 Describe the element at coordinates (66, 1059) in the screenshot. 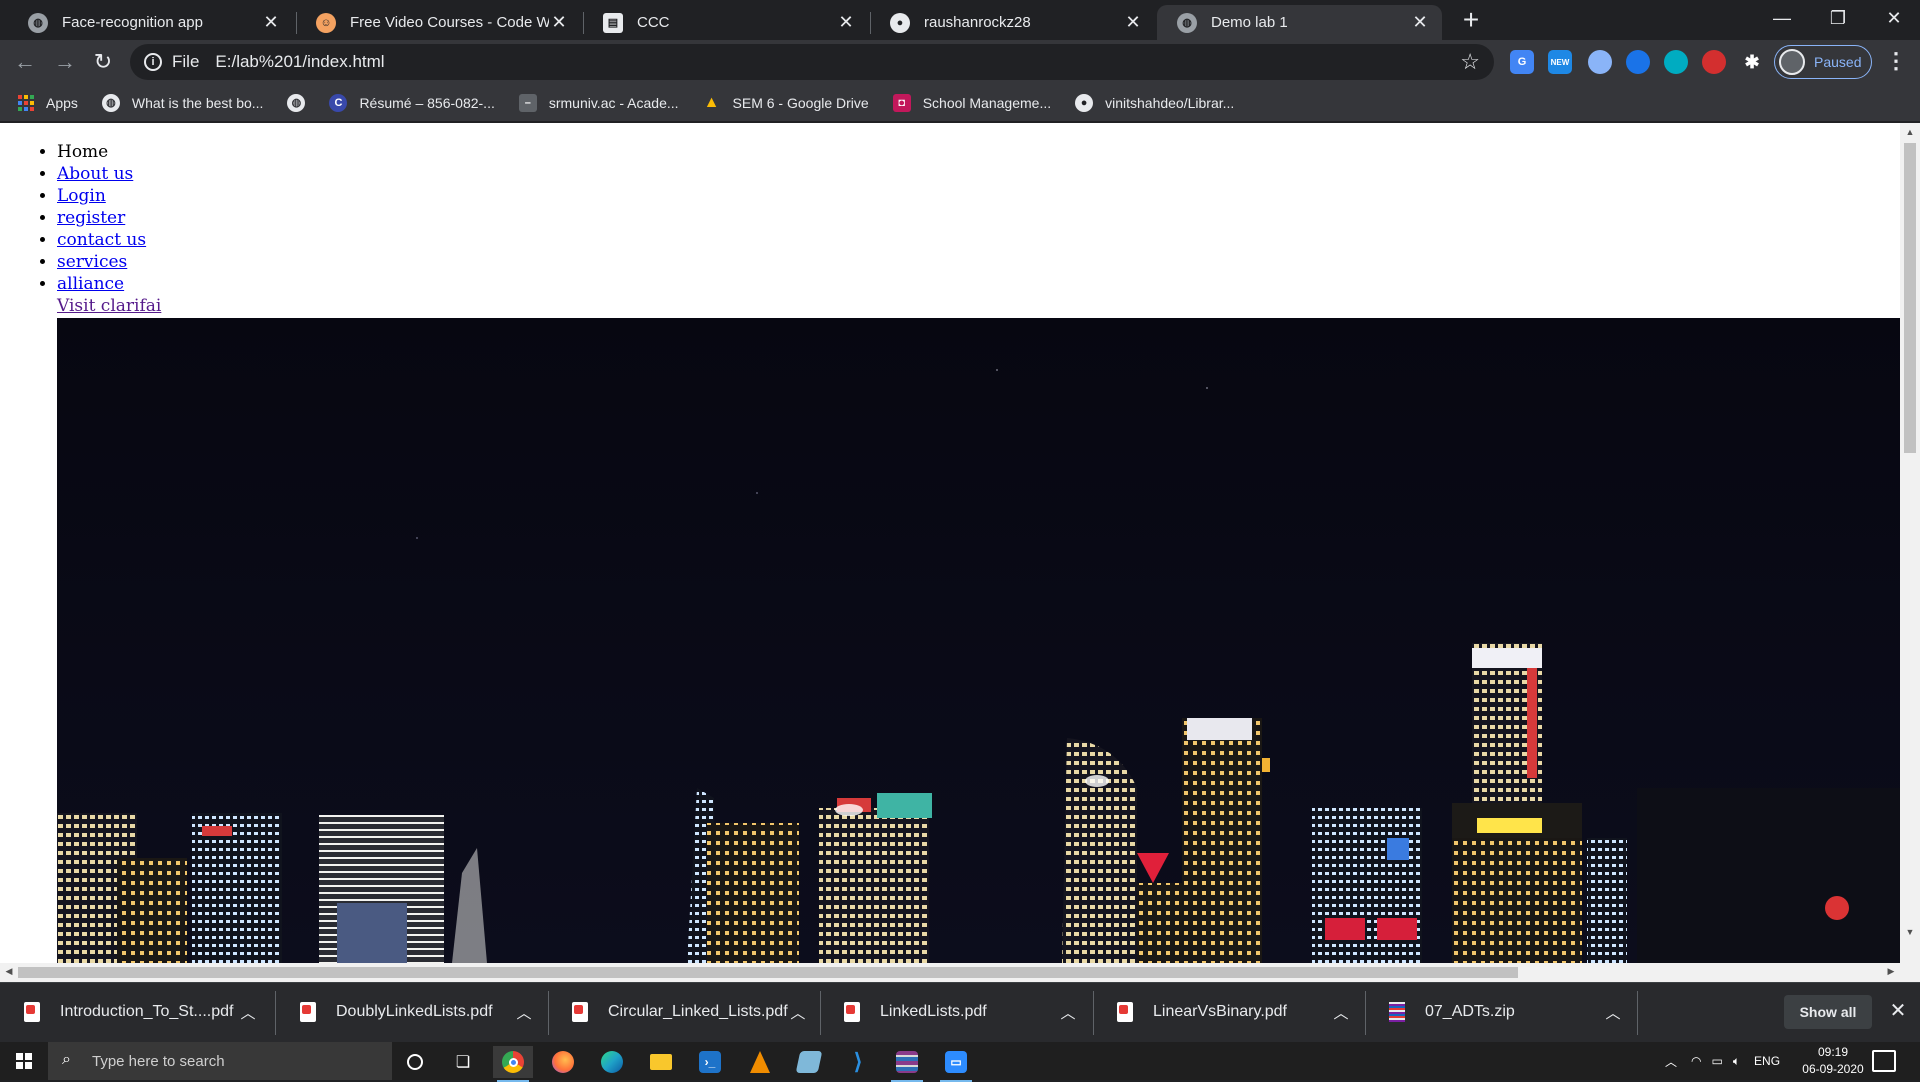

I see `search-icon: ⌕` at that location.